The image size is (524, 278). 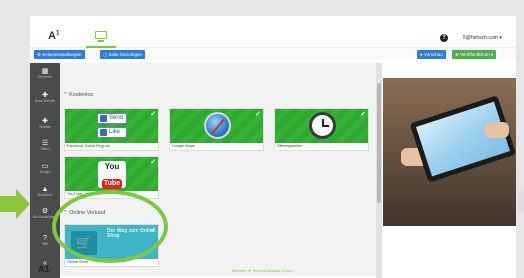 What do you see at coordinates (45, 192) in the screenshot?
I see `sidebar-item-media: ▲ Mediathek` at bounding box center [45, 192].